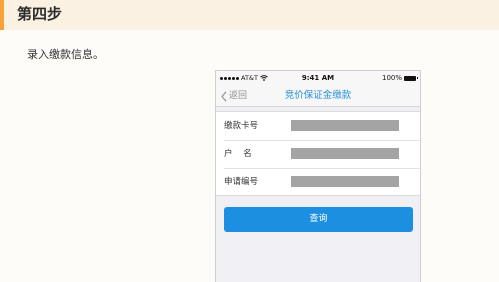 This screenshot has height=282, width=499. What do you see at coordinates (345, 125) in the screenshot?
I see `card-number-input` at bounding box center [345, 125].